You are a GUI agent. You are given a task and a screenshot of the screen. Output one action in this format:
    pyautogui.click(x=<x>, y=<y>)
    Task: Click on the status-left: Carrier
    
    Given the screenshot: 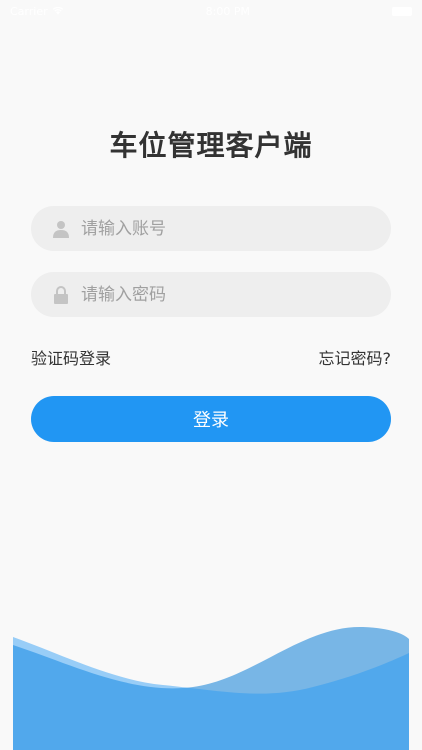 What is the action you would take?
    pyautogui.click(x=37, y=11)
    